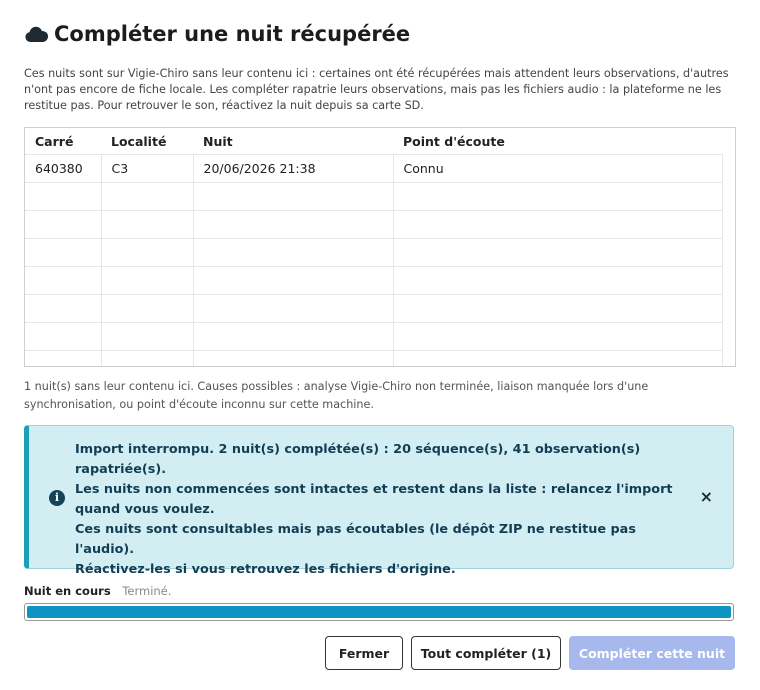 The height and width of the screenshot is (690, 760). What do you see at coordinates (728, 260) in the screenshot?
I see `table-scrollbar` at bounding box center [728, 260].